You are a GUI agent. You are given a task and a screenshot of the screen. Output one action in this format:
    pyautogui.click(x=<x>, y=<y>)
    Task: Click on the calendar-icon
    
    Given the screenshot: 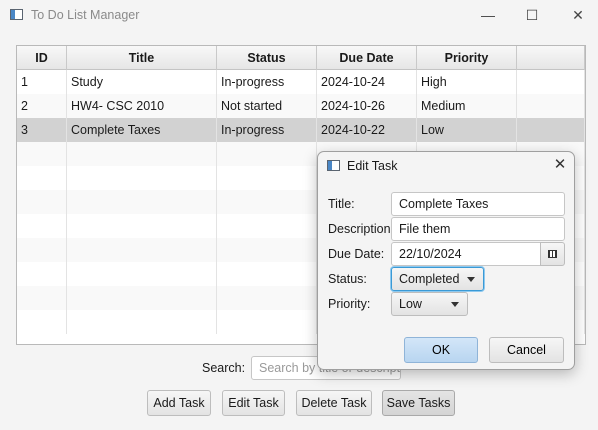 What is the action you would take?
    pyautogui.click(x=552, y=254)
    